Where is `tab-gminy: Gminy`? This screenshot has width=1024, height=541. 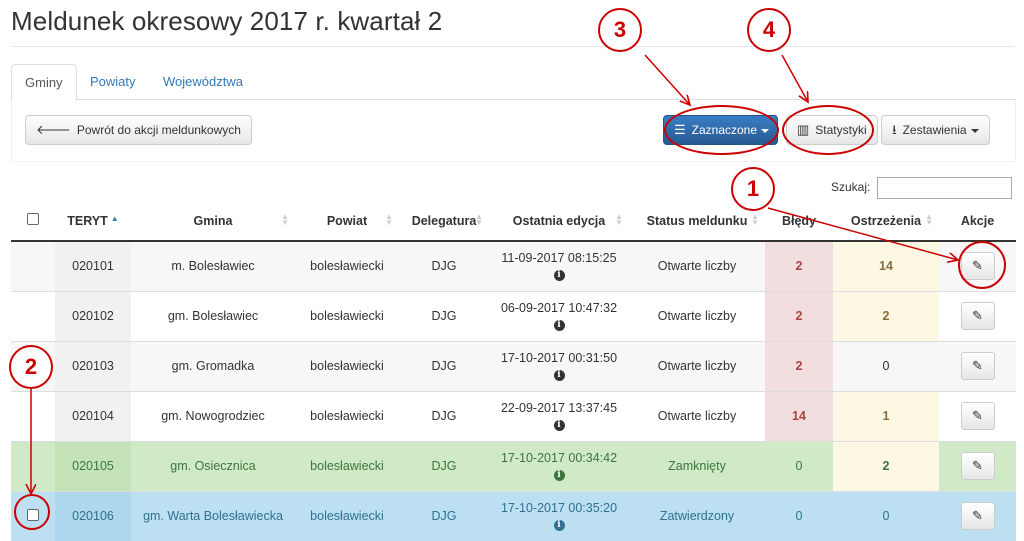 tab-gminy: Gminy is located at coordinates (44, 82).